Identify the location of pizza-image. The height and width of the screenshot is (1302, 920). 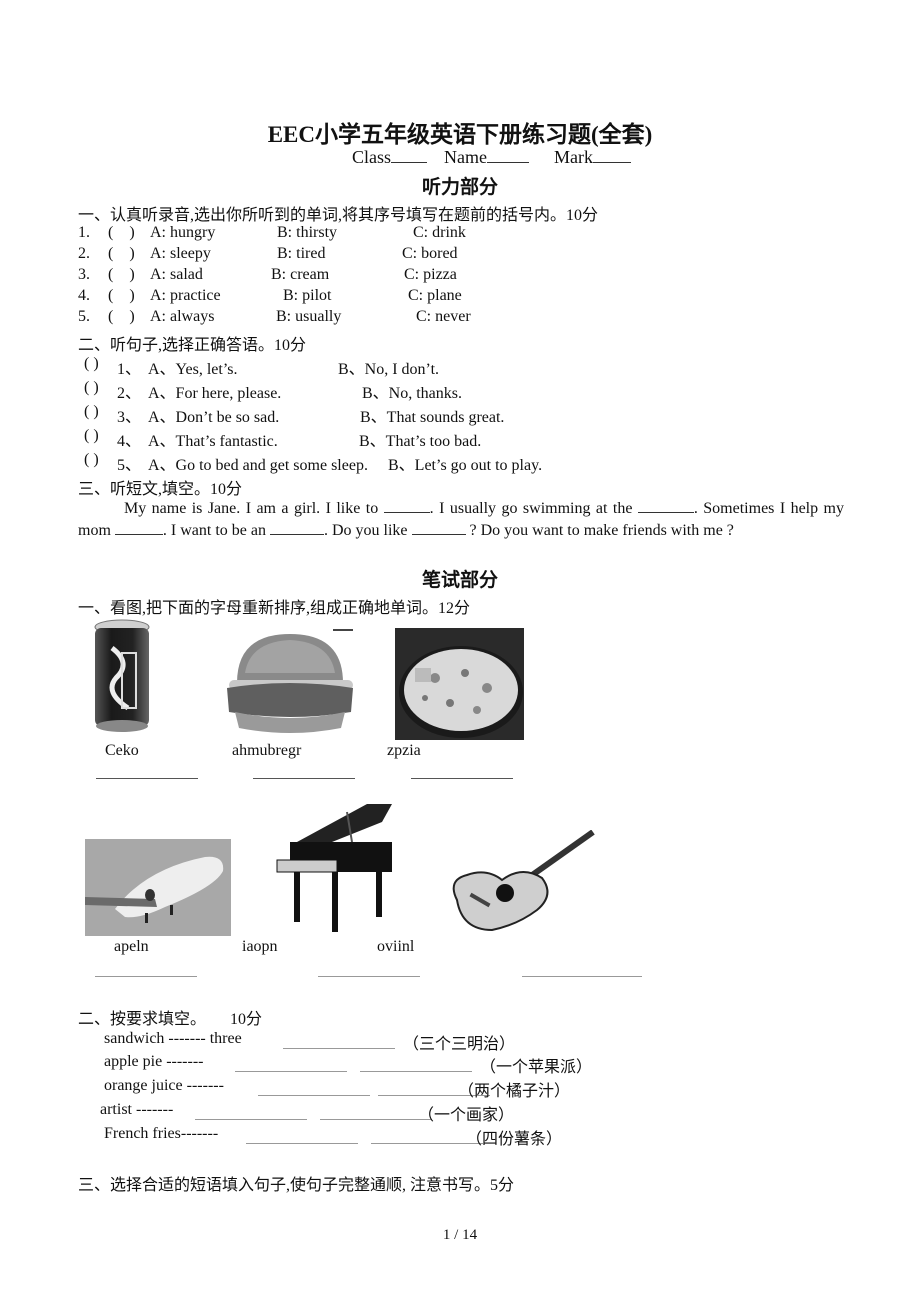
(459, 684).